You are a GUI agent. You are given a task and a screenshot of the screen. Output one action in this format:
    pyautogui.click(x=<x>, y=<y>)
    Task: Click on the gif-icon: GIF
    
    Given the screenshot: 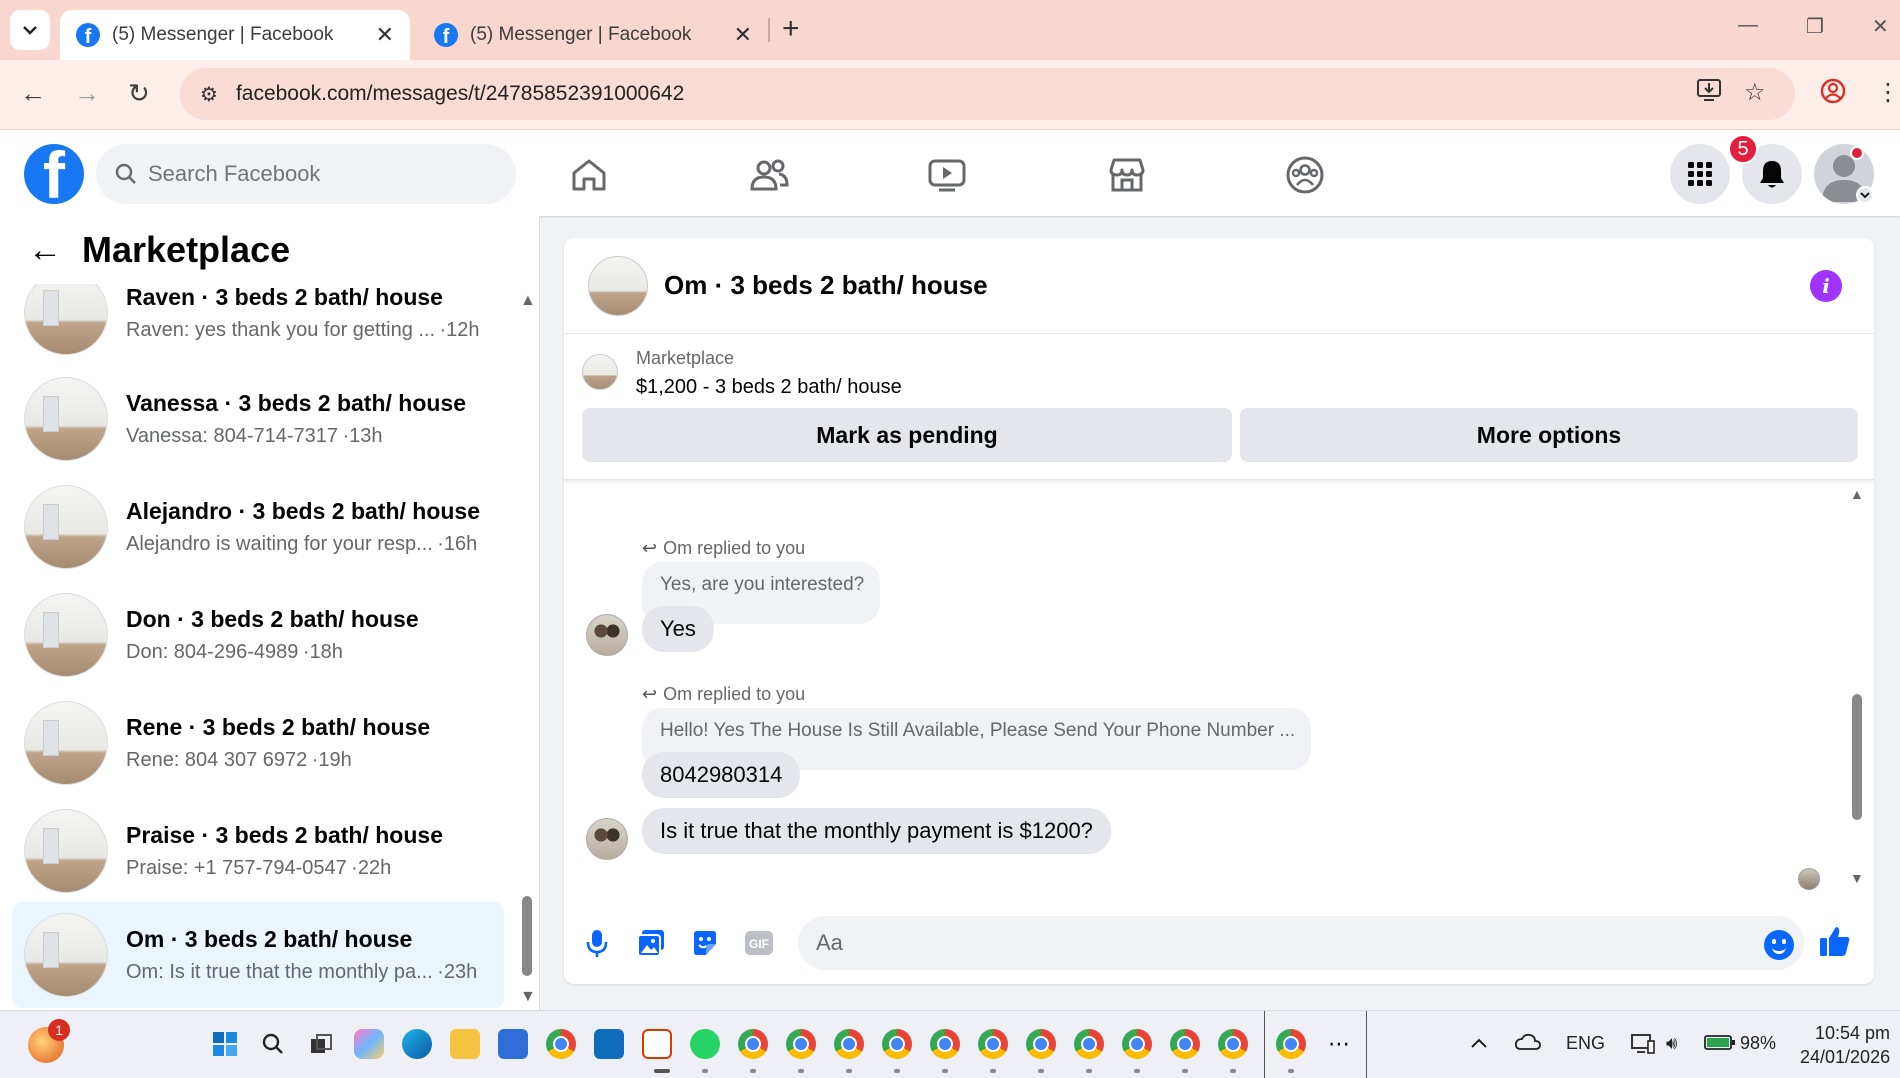 What is the action you would take?
    pyautogui.click(x=759, y=943)
    